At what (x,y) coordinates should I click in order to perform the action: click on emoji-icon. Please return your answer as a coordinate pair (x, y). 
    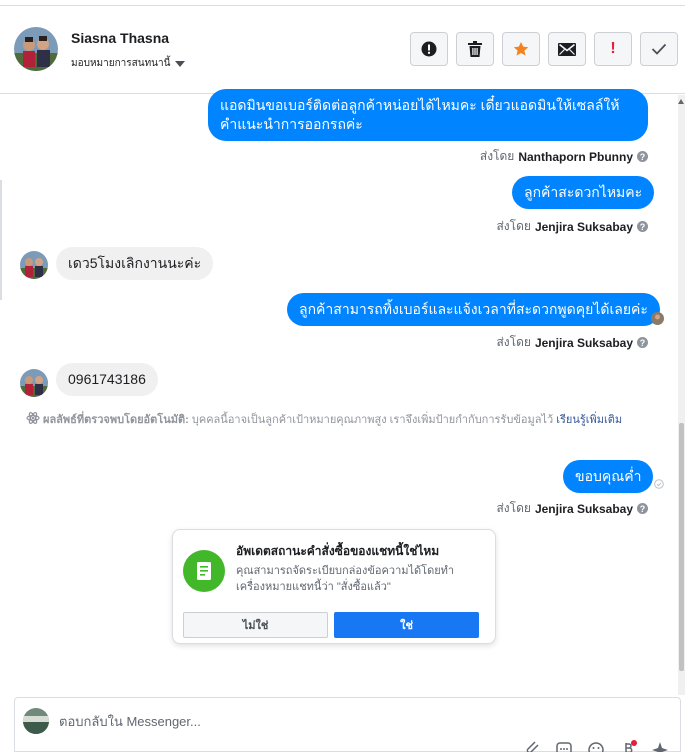
    Looking at the image, I should click on (596, 746).